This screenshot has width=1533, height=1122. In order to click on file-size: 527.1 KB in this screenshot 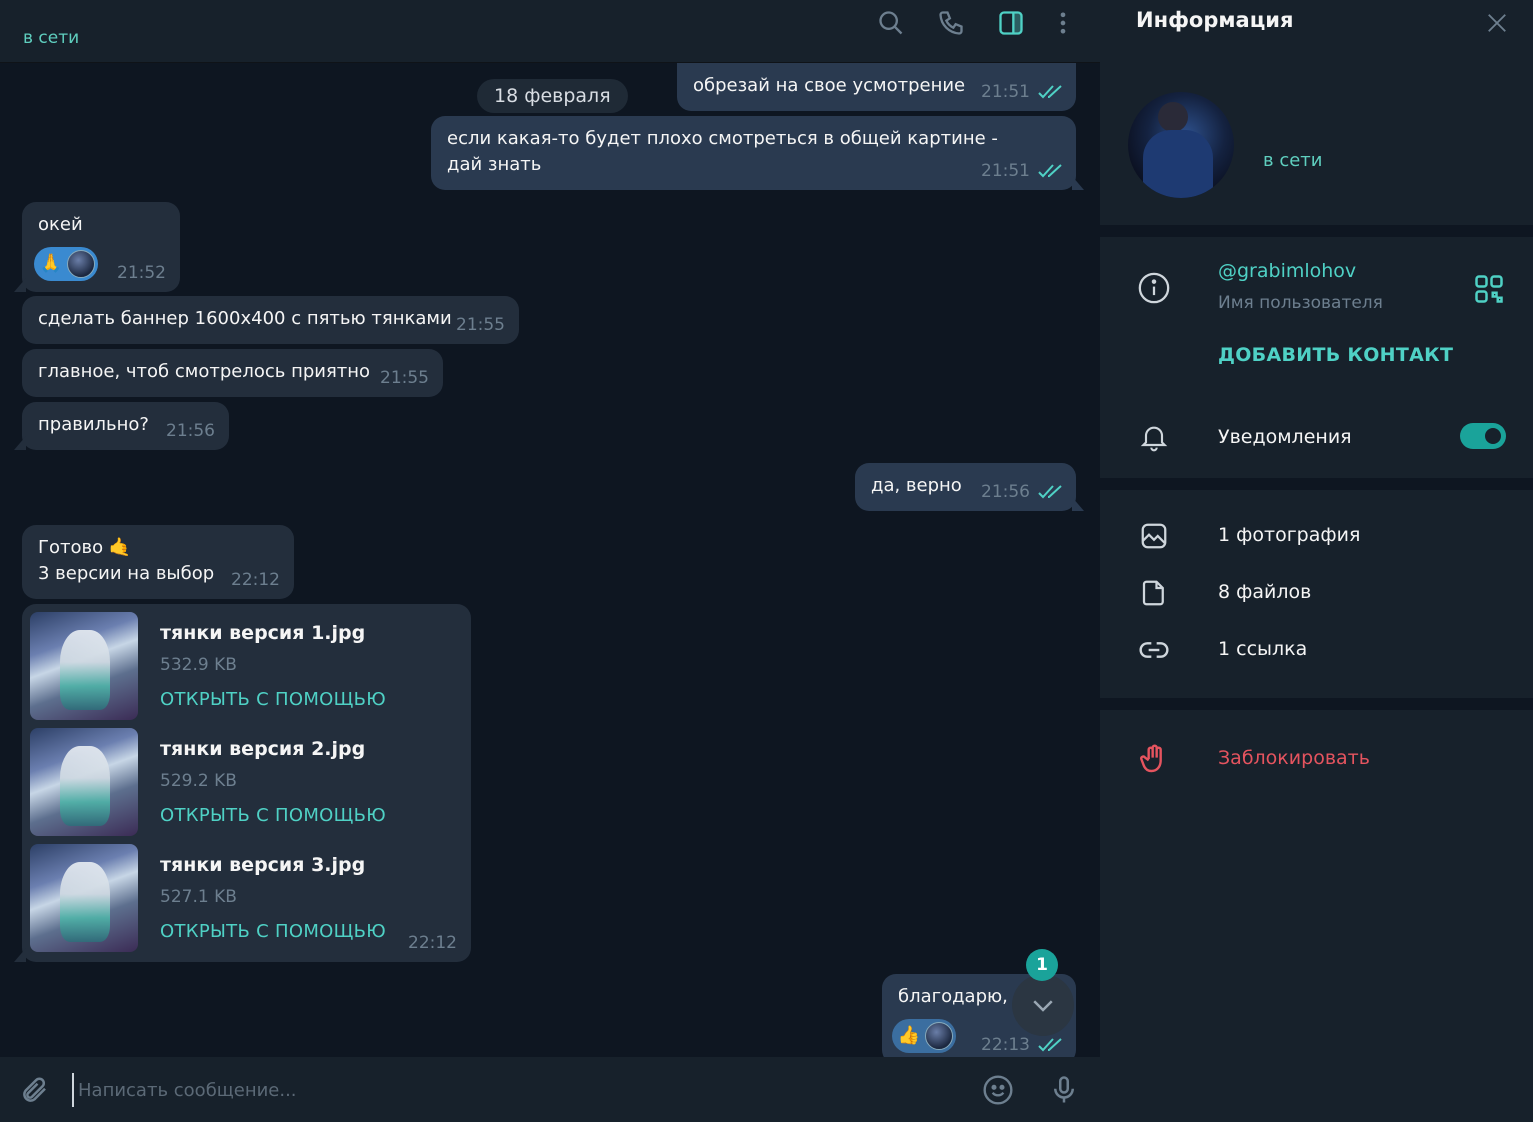, I will do `click(198, 897)`.